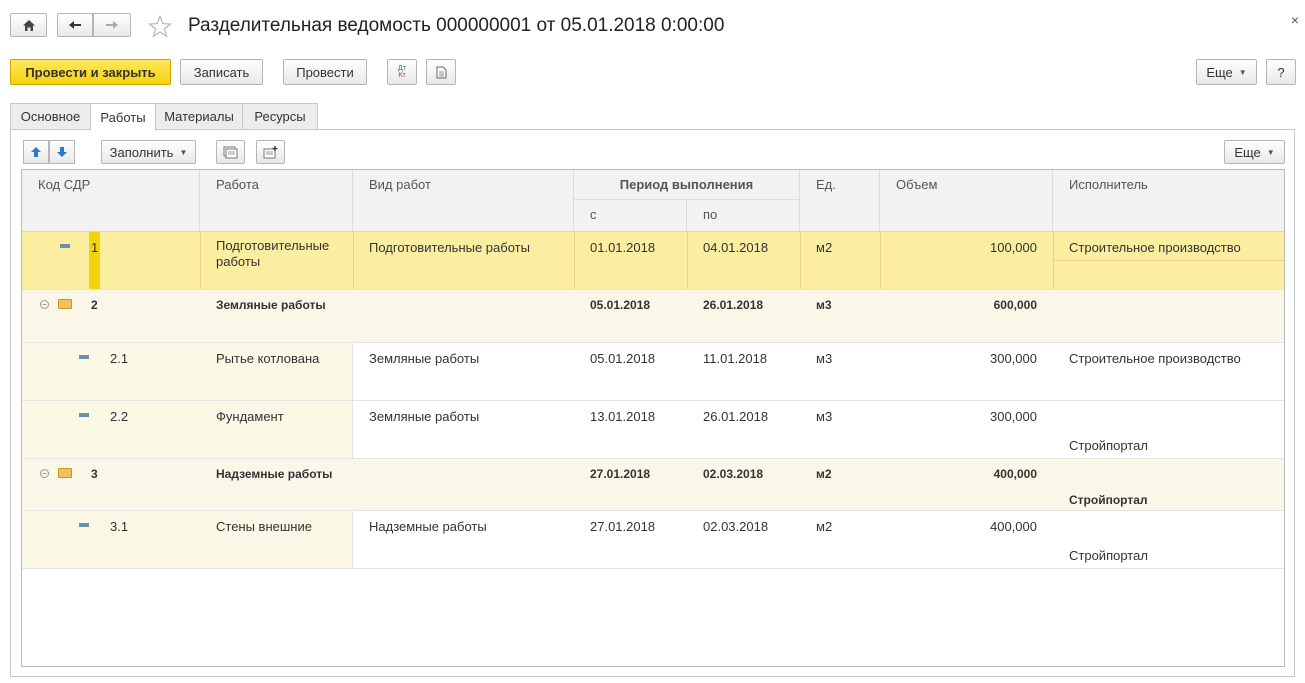  I want to click on header-work-type: Вид работ, so click(463, 200).